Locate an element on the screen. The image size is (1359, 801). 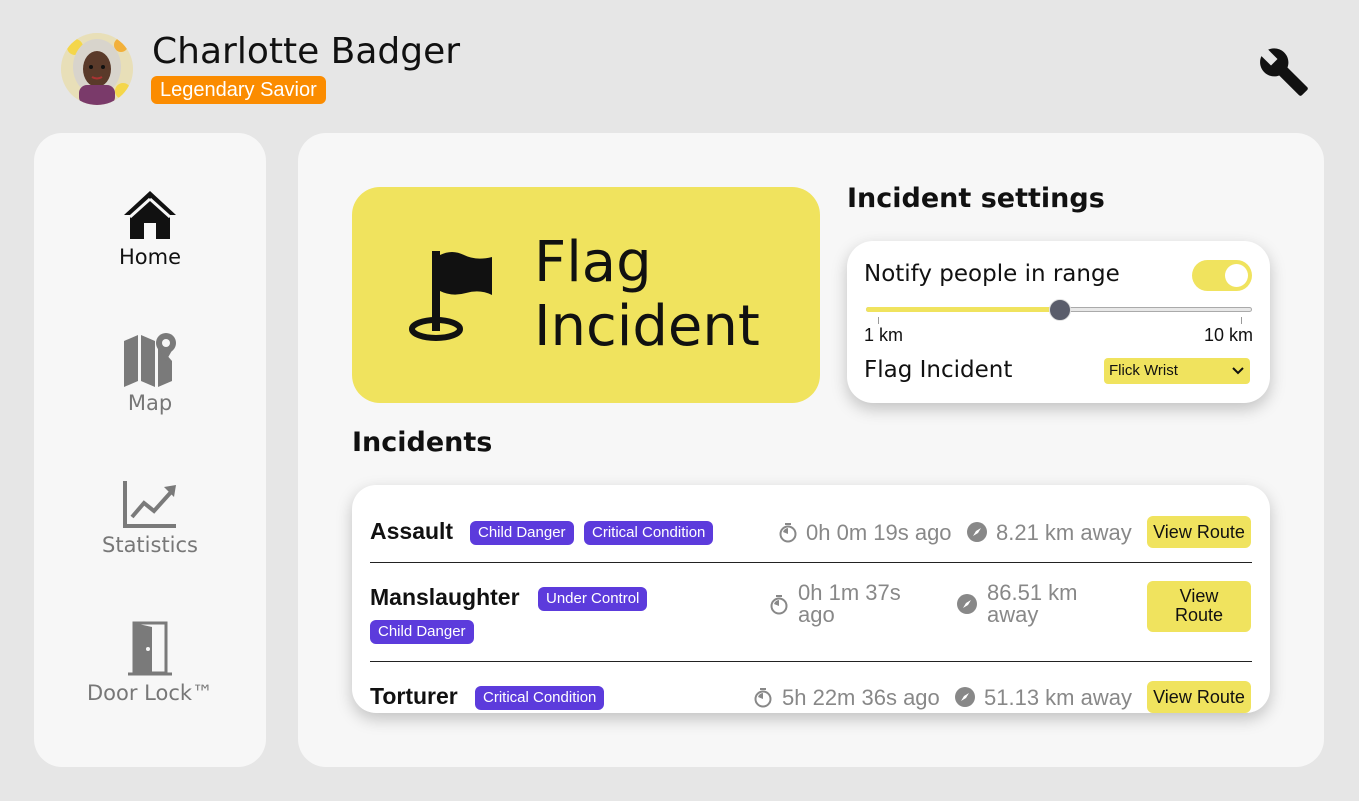
incident-distance-line2: away is located at coordinates (1013, 614).